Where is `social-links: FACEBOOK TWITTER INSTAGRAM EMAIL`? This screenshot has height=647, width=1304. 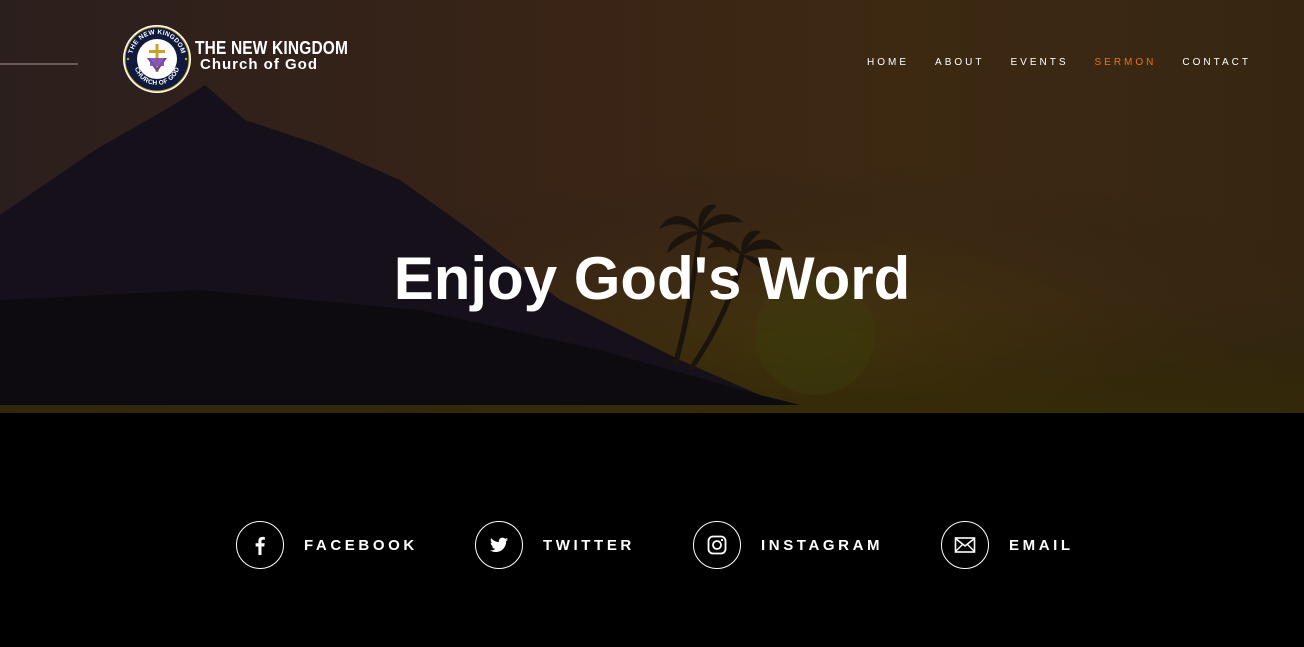
social-links: FACEBOOK TWITTER INSTAGRAM EMAIL is located at coordinates (652, 545).